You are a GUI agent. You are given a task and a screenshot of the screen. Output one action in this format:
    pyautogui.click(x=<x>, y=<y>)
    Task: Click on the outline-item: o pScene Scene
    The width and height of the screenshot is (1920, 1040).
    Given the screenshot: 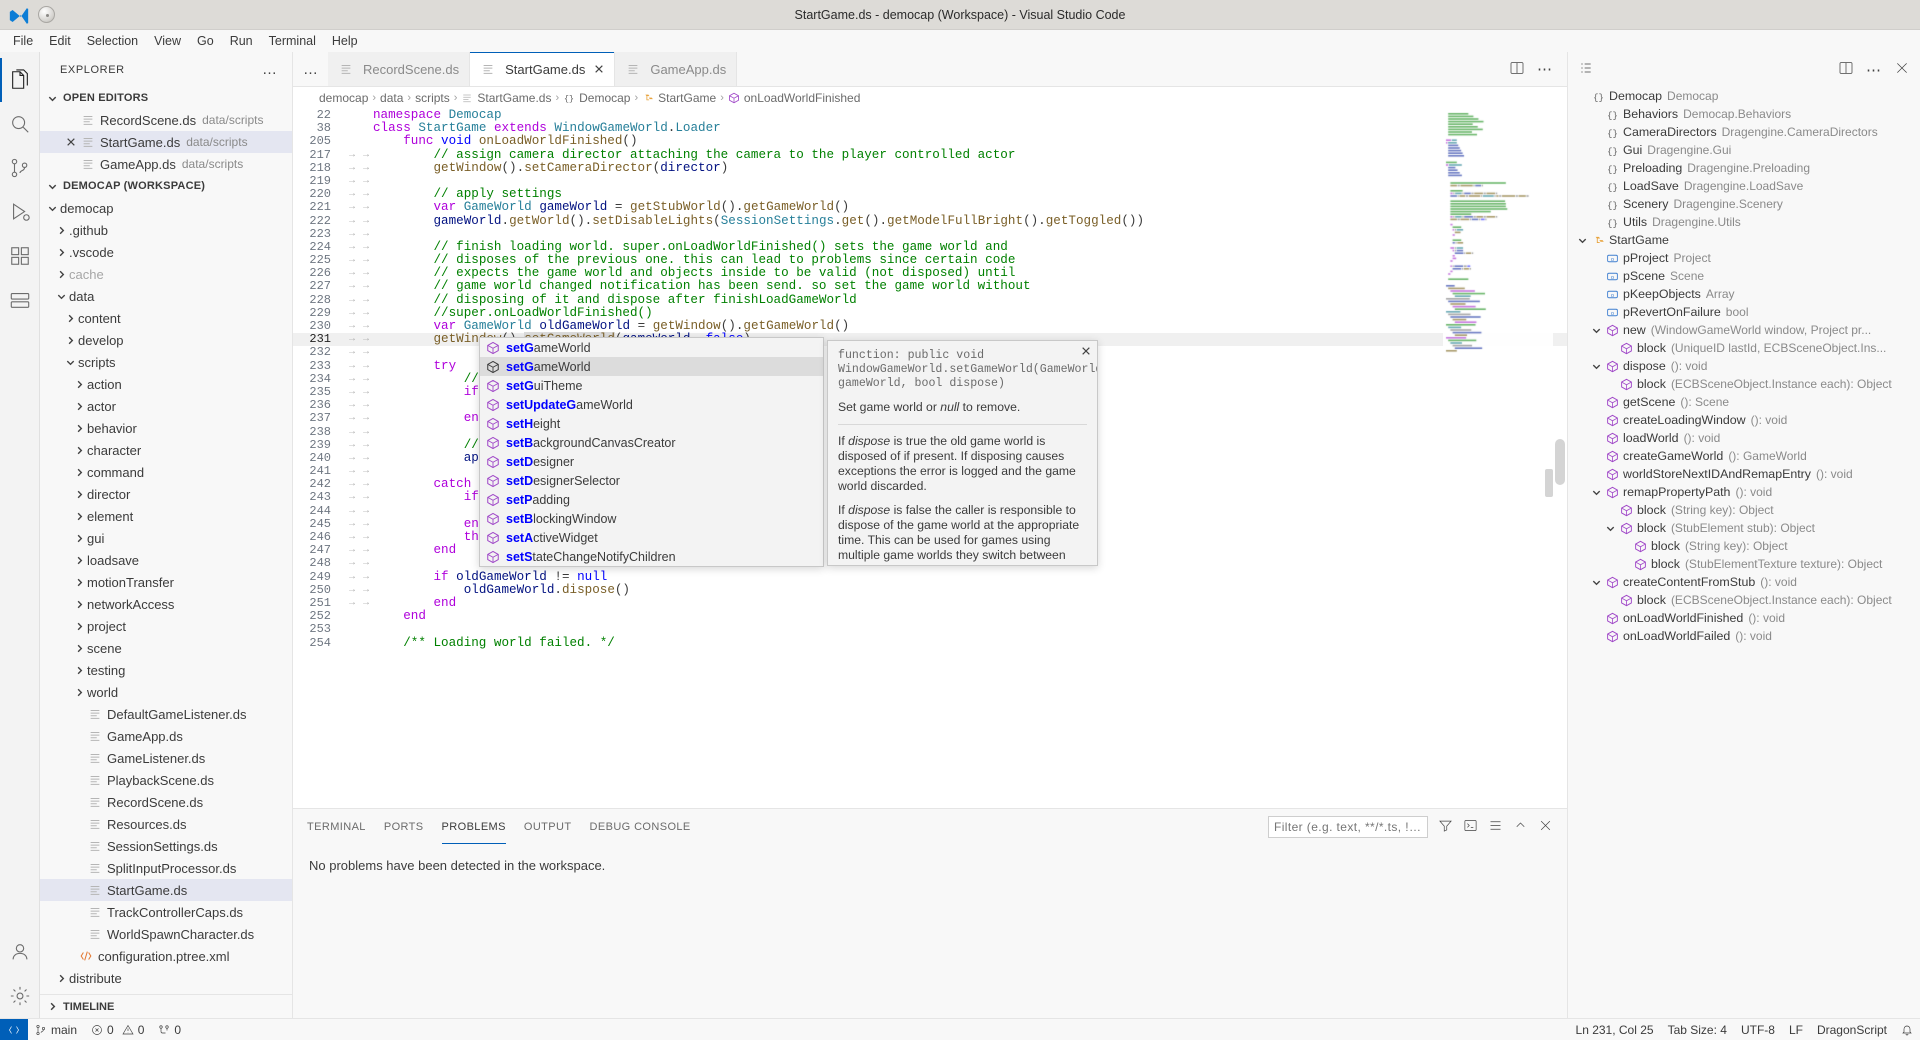 What is the action you would take?
    pyautogui.click(x=1744, y=276)
    